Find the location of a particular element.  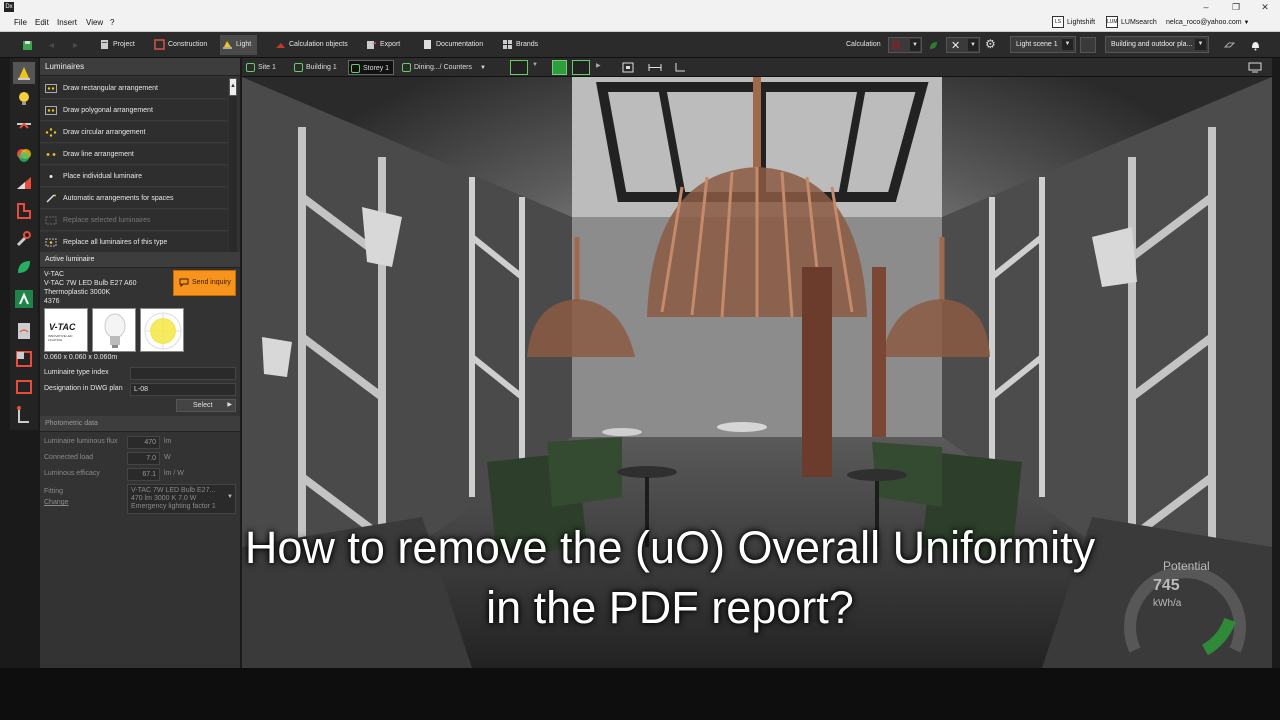

lumsearch-button: LUM LUMsearch is located at coordinates (1131, 23).